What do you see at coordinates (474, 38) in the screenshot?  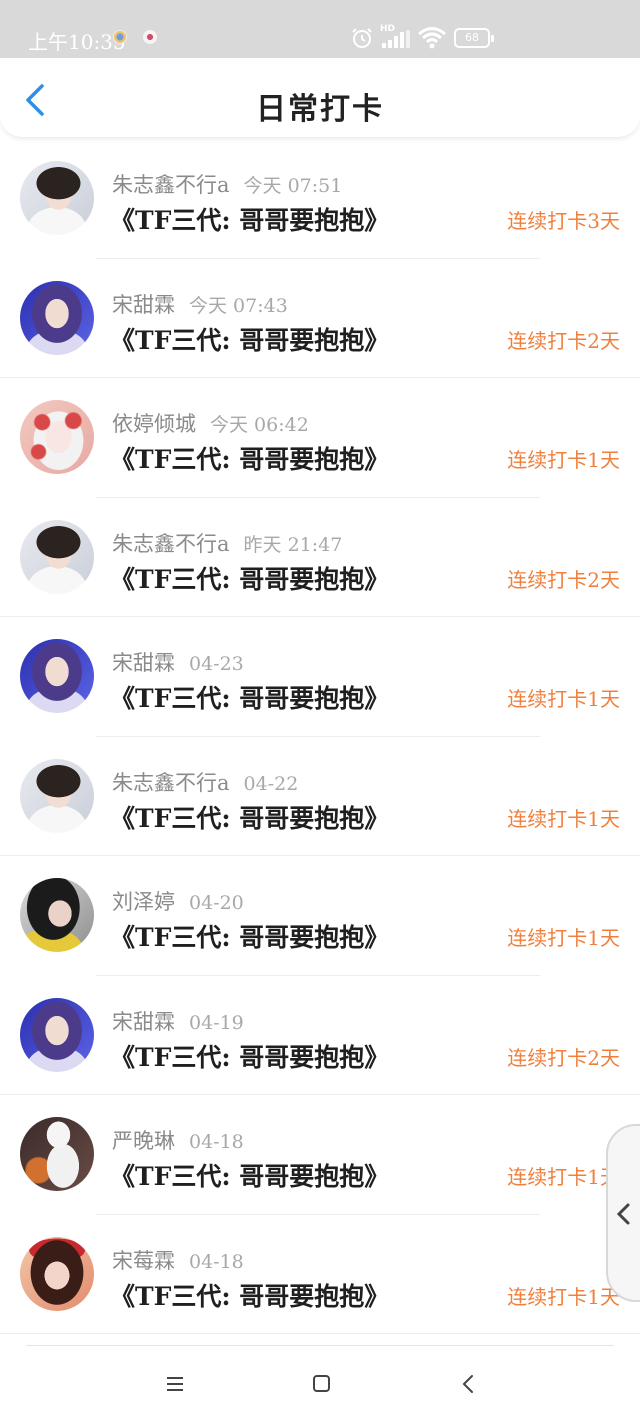 I see `battery-icon: 68` at bounding box center [474, 38].